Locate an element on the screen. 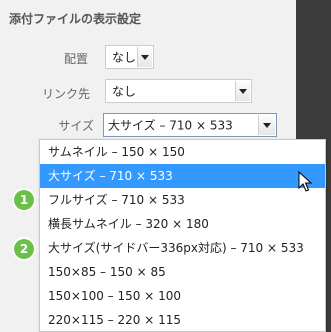 The image size is (331, 332). link-to-select-value: なし is located at coordinates (124, 91).